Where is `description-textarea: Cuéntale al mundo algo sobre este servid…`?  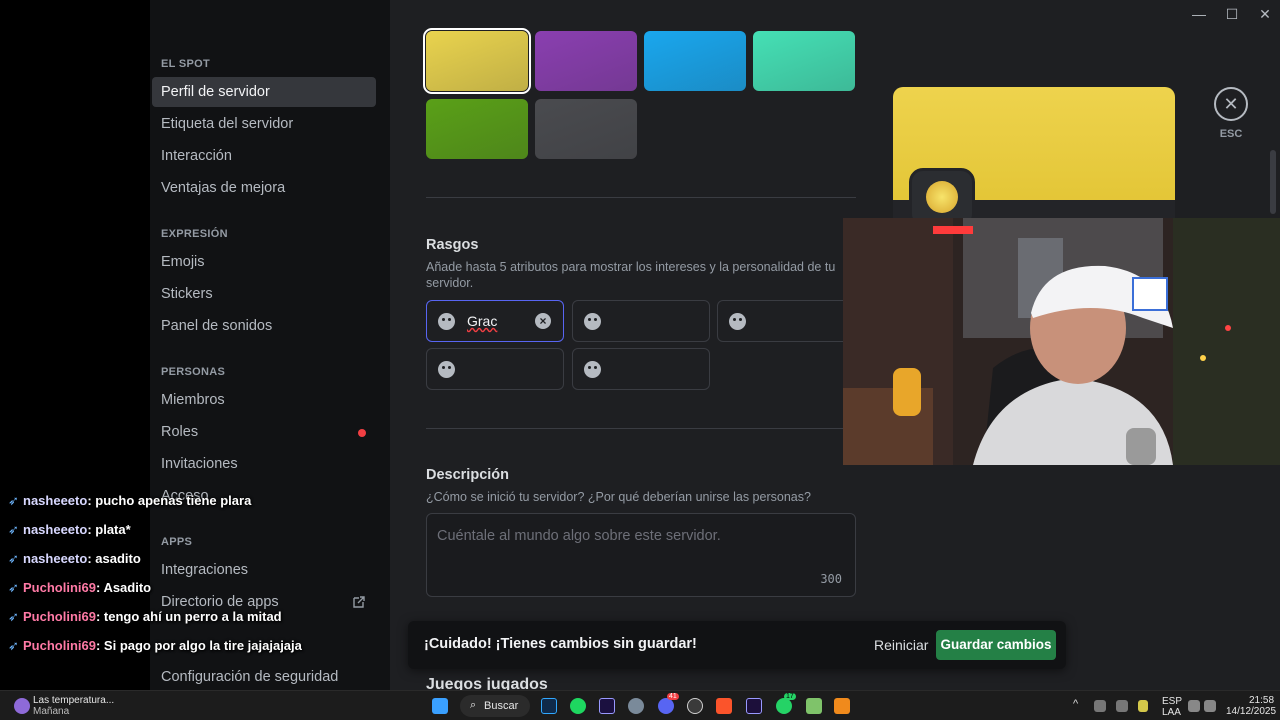 description-textarea: Cuéntale al mundo algo sobre este servid… is located at coordinates (641, 555).